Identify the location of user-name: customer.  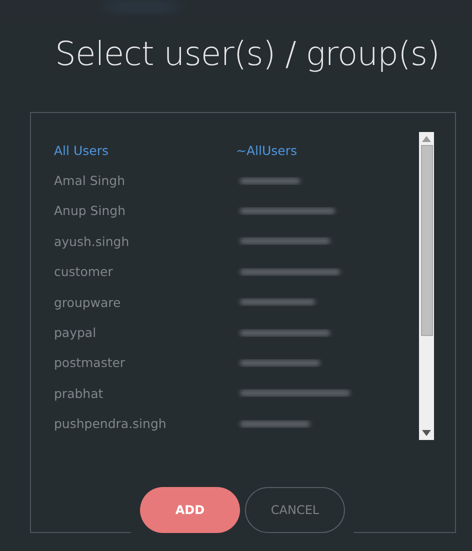
(133, 272).